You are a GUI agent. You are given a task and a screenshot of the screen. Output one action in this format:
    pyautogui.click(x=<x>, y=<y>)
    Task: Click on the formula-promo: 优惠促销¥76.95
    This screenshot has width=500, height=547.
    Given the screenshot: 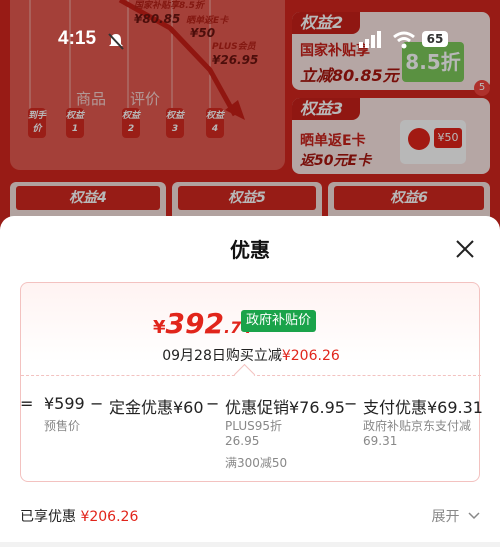 What is the action you would take?
    pyautogui.click(x=285, y=407)
    